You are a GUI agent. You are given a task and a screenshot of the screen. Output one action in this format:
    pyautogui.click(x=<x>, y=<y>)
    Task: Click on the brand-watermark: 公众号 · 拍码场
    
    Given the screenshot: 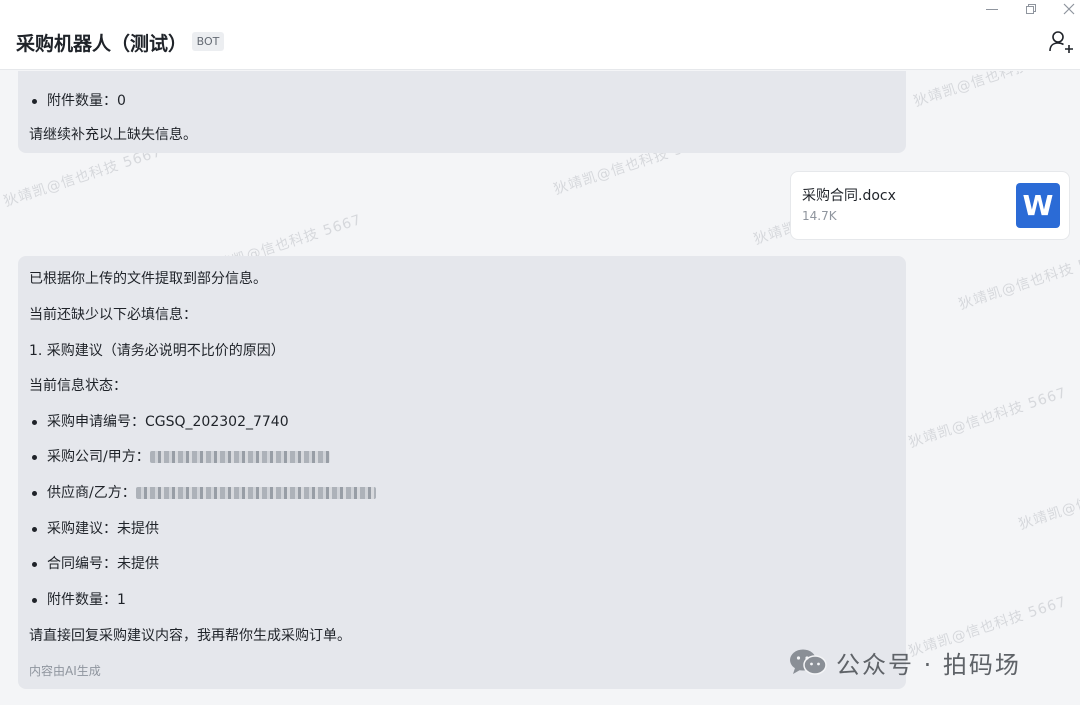 What is the action you would take?
    pyautogui.click(x=928, y=662)
    